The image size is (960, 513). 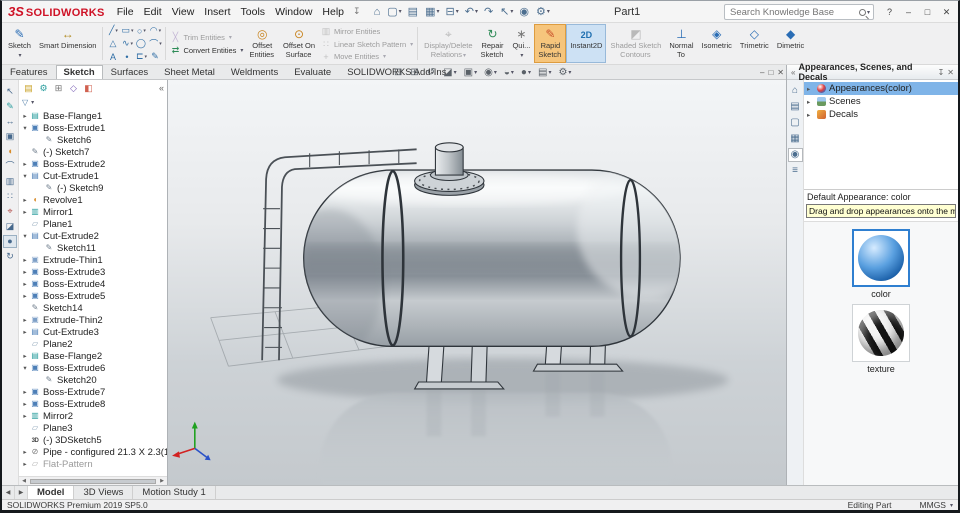 I want to click on tree-item: Sketch20, so click(x=93, y=380).